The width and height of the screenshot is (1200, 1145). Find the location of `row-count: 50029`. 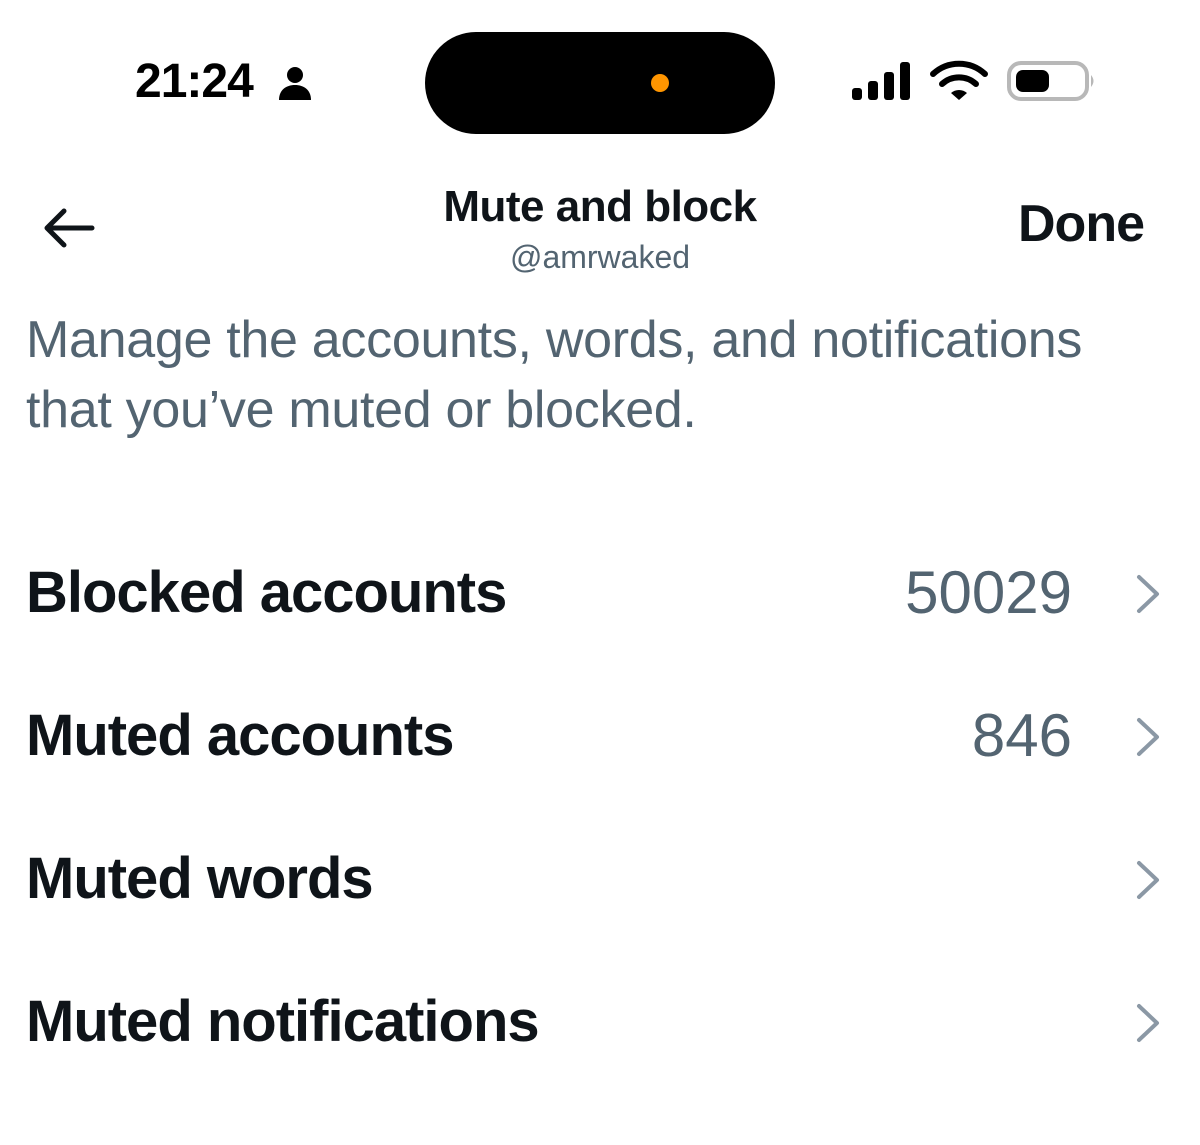

row-count: 50029 is located at coordinates (988, 592).